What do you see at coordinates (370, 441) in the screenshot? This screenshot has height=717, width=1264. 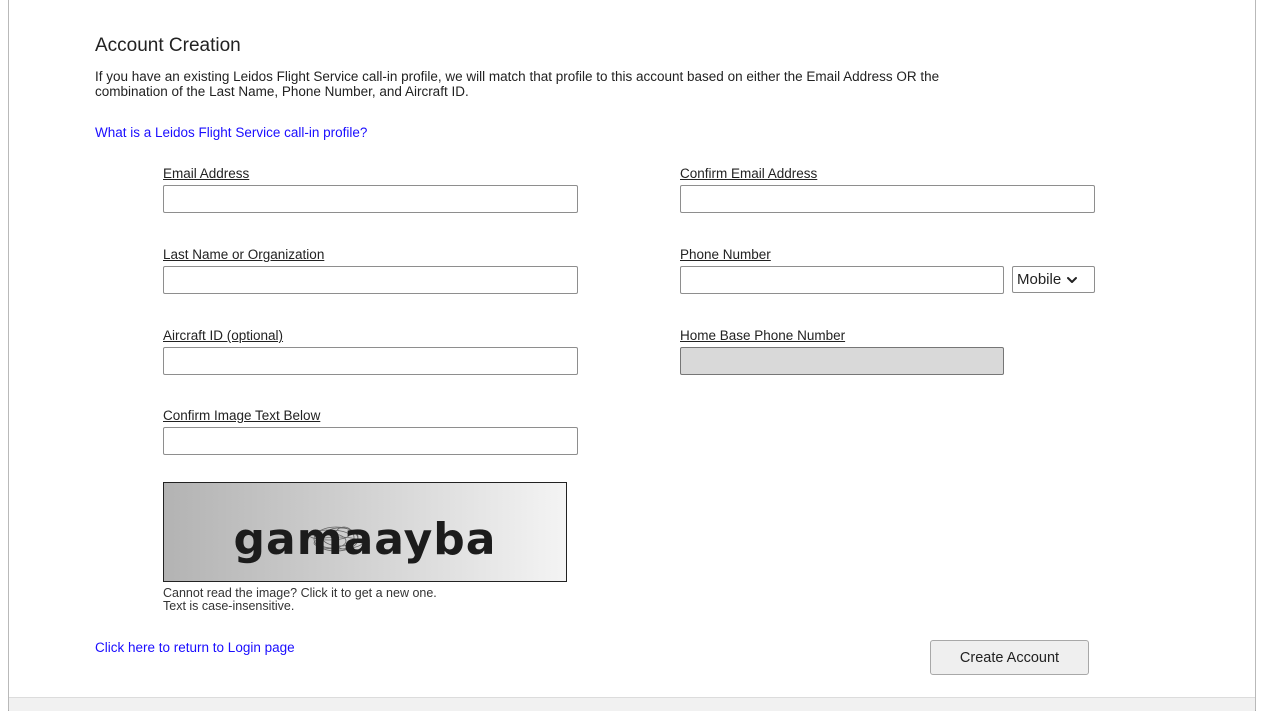 I see `captcha-input` at bounding box center [370, 441].